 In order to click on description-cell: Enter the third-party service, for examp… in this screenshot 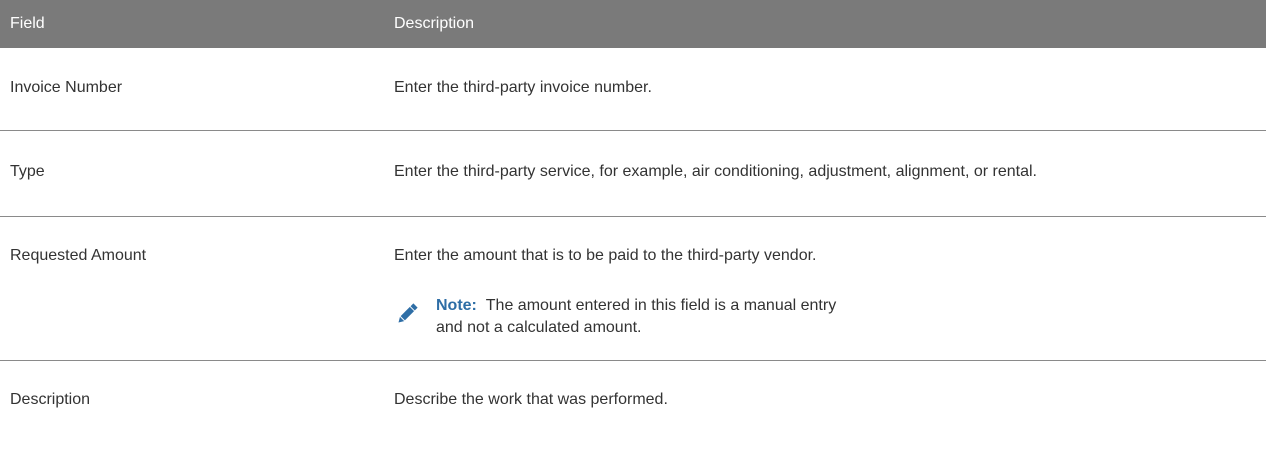, I will do `click(715, 171)`.